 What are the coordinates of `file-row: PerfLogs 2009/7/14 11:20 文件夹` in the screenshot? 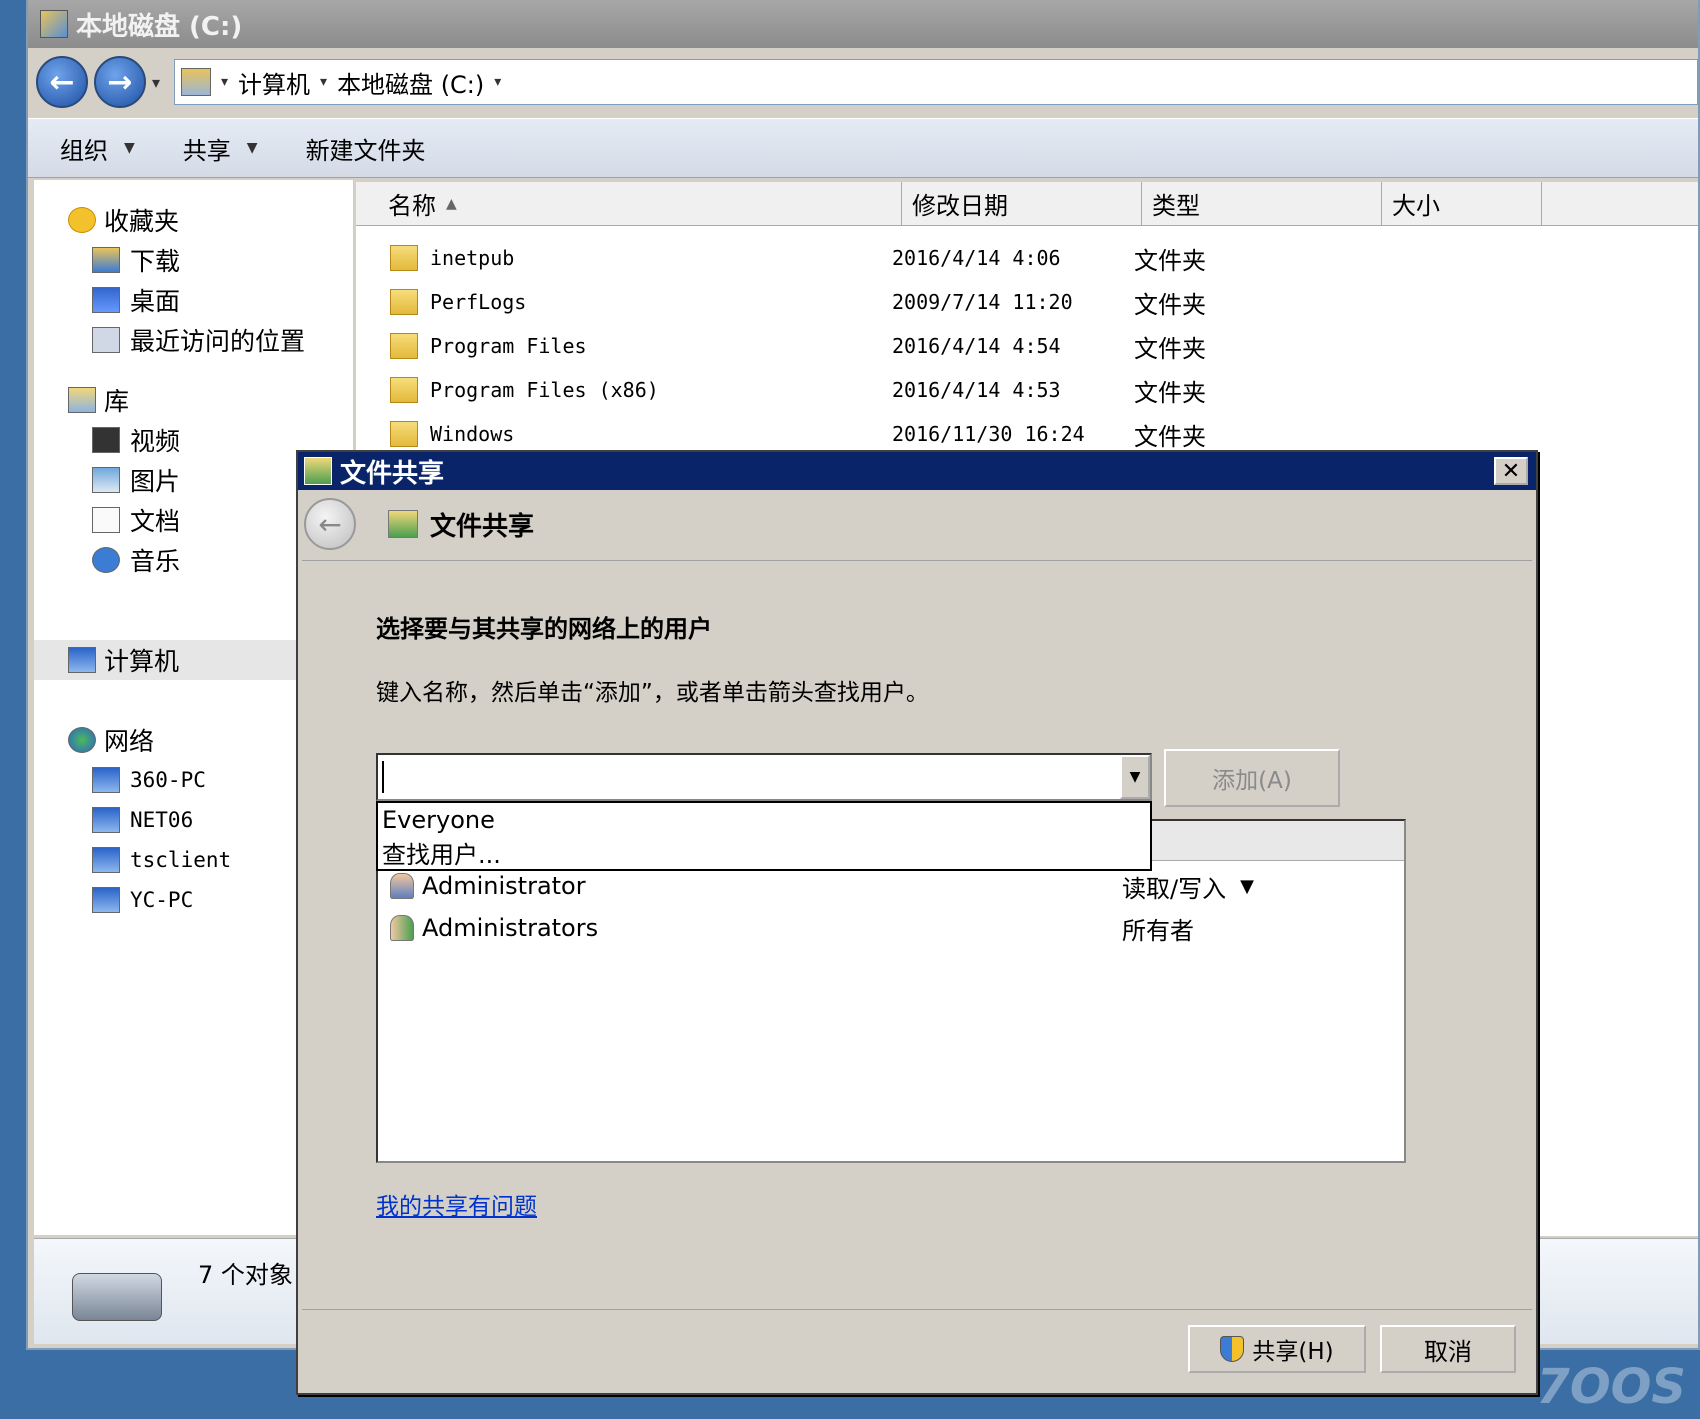 It's located at (1027, 302).